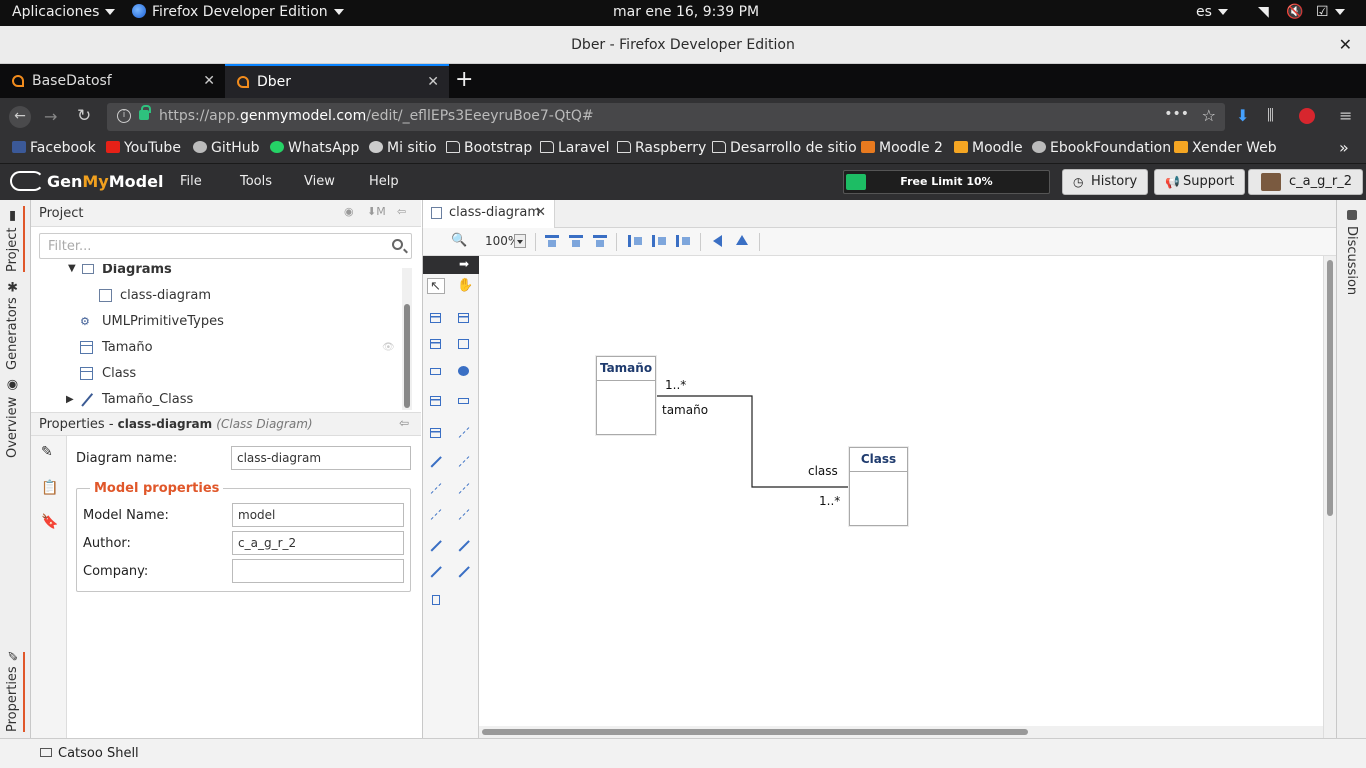 The width and height of the screenshot is (1366, 768). What do you see at coordinates (520, 241) in the screenshot?
I see `zoom-dropdown-icon` at bounding box center [520, 241].